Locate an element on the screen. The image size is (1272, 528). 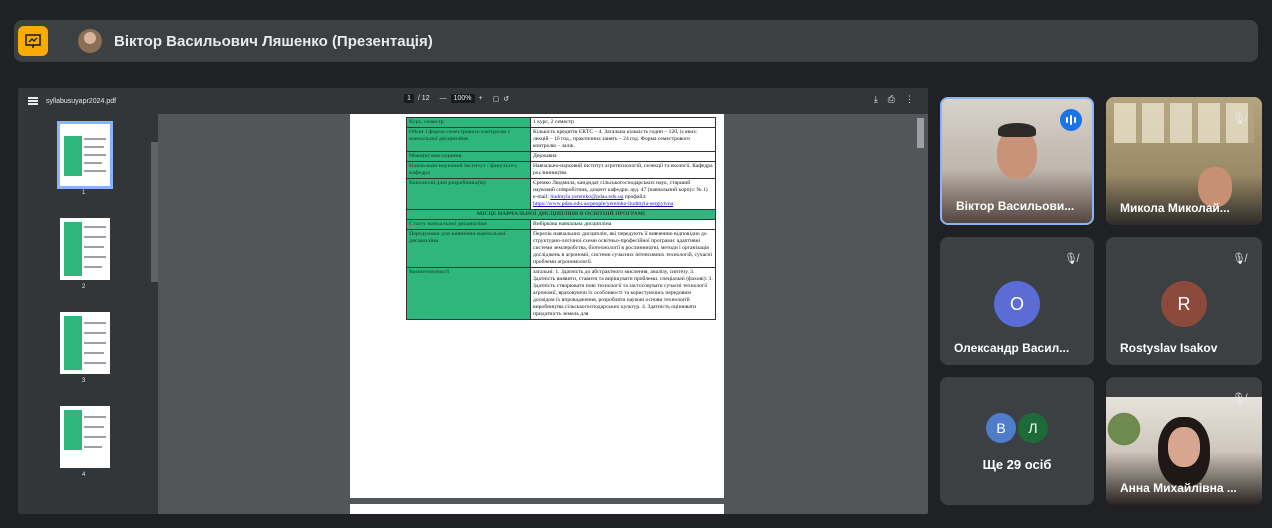
menu-icon is located at coordinates (33, 101).